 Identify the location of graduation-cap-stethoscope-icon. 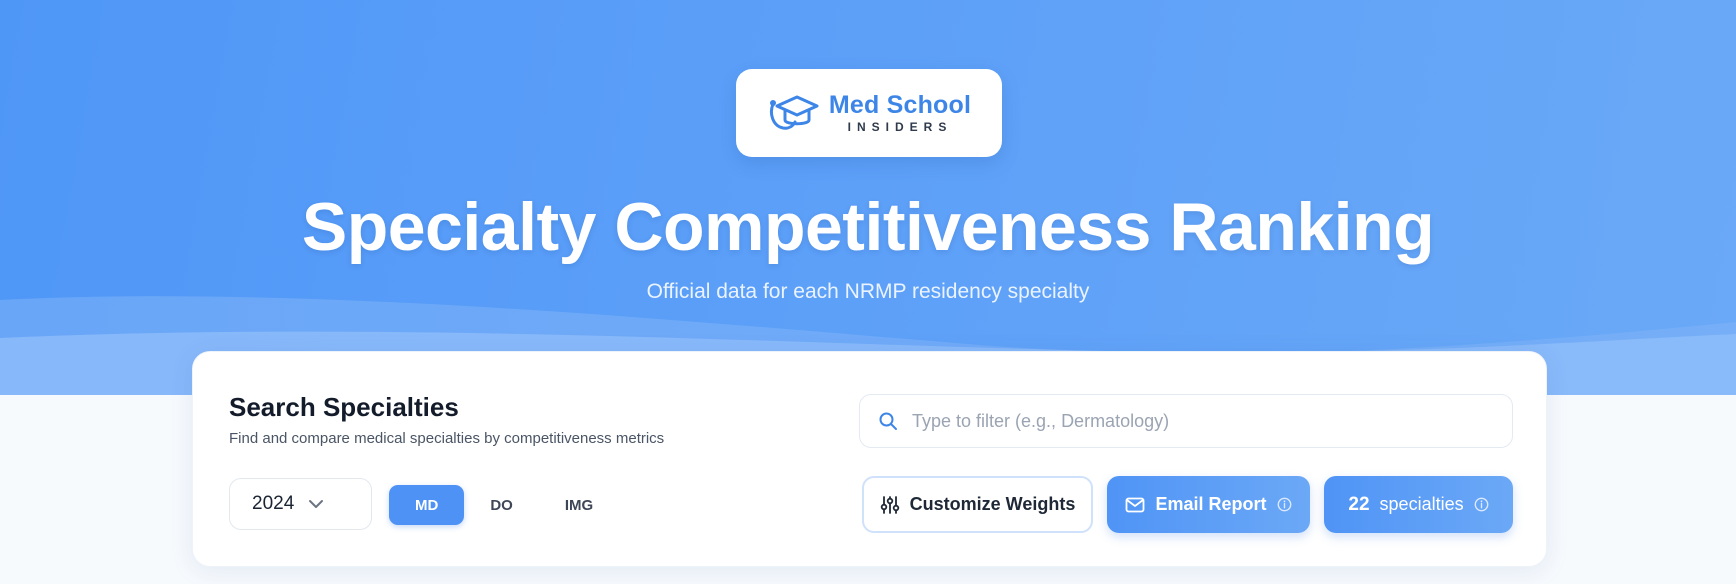
(793, 113).